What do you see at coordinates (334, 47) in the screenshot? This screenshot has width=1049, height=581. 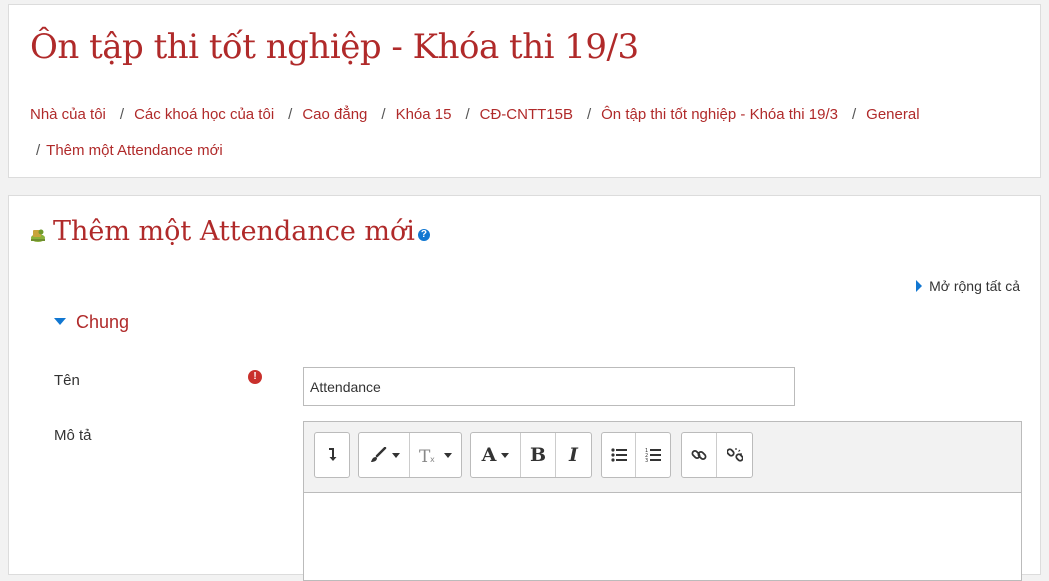 I see `page-title: Ôn tập thi tốt nghiệp - Khóa thi 19/3` at bounding box center [334, 47].